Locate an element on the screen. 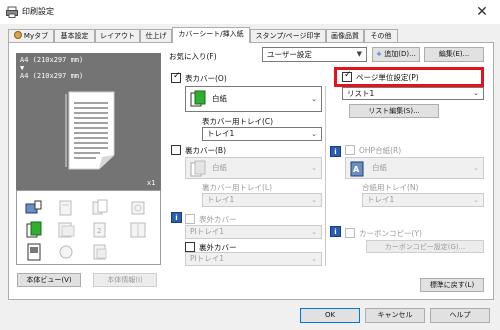 The image size is (500, 330). ohp-tray-label: 合紙用トレイ(N) is located at coordinates (390, 187).